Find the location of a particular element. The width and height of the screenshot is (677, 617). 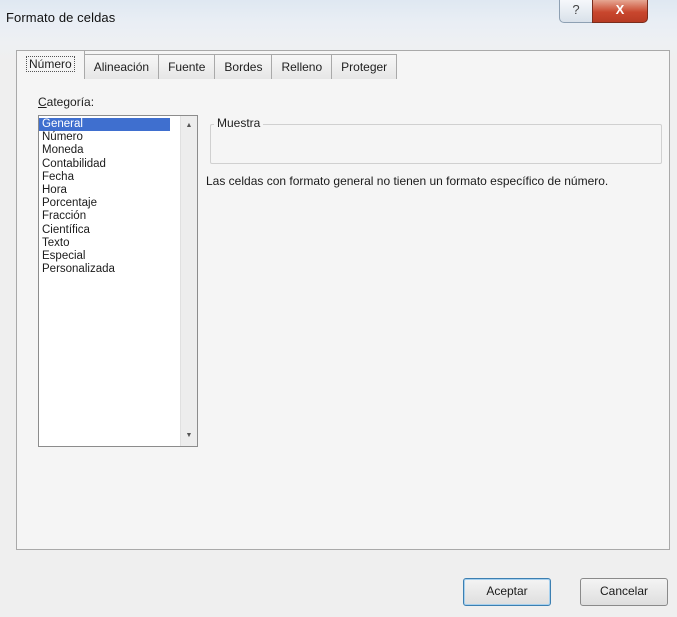

tab-numero: Número is located at coordinates (50, 64).